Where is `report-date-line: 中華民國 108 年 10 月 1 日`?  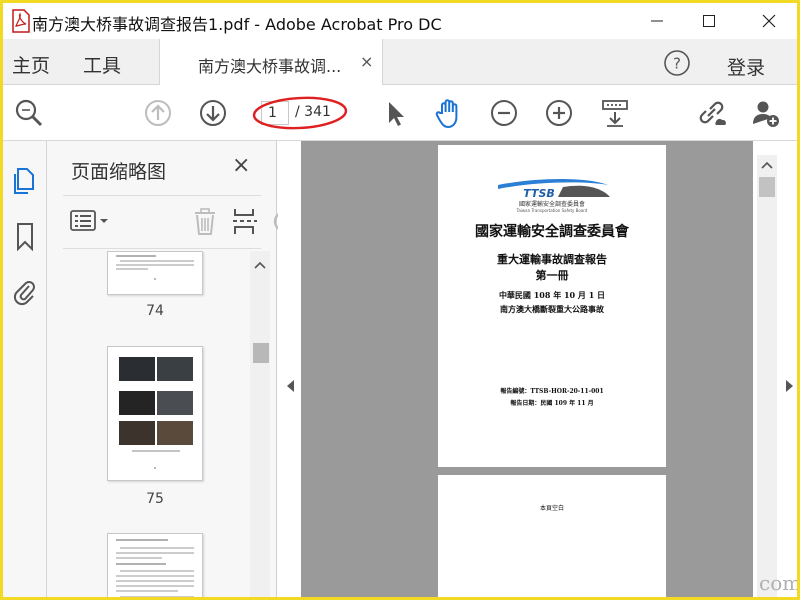
report-date-line: 中華民國 108 年 10 月 1 日 is located at coordinates (552, 295).